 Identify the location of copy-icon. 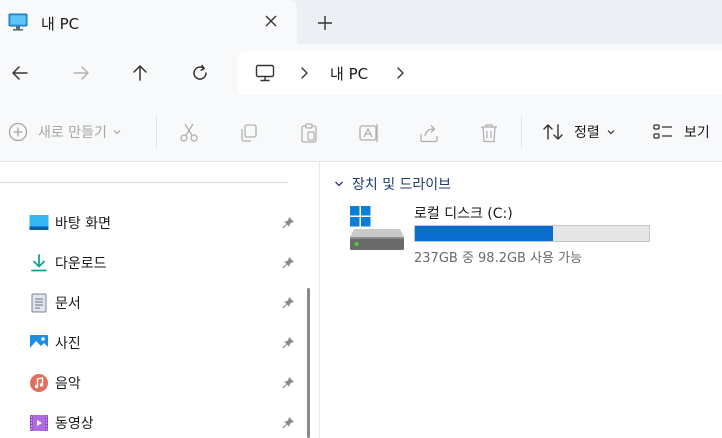
(249, 133).